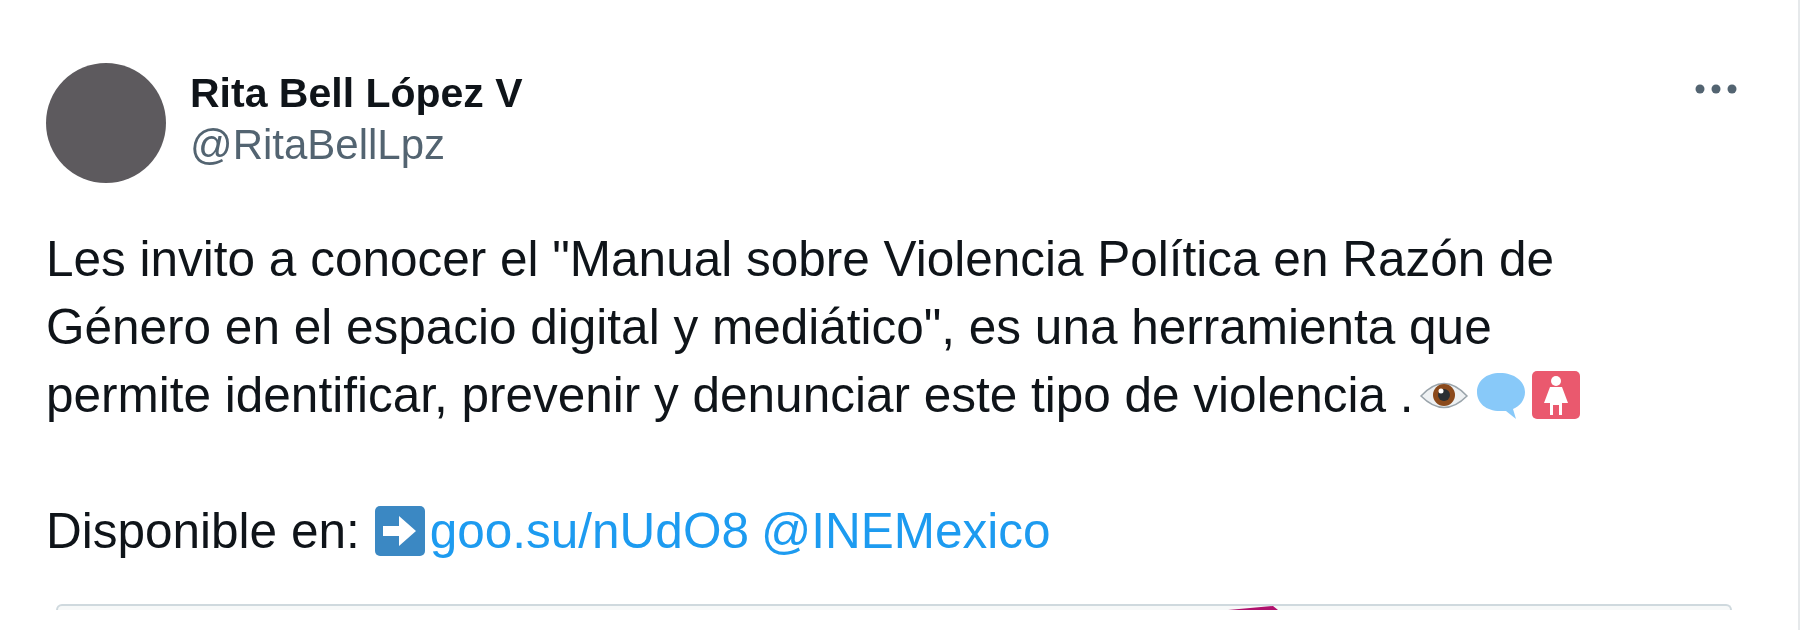  Describe the element at coordinates (203, 531) in the screenshot. I see `availability-label: Disponible en:` at that location.